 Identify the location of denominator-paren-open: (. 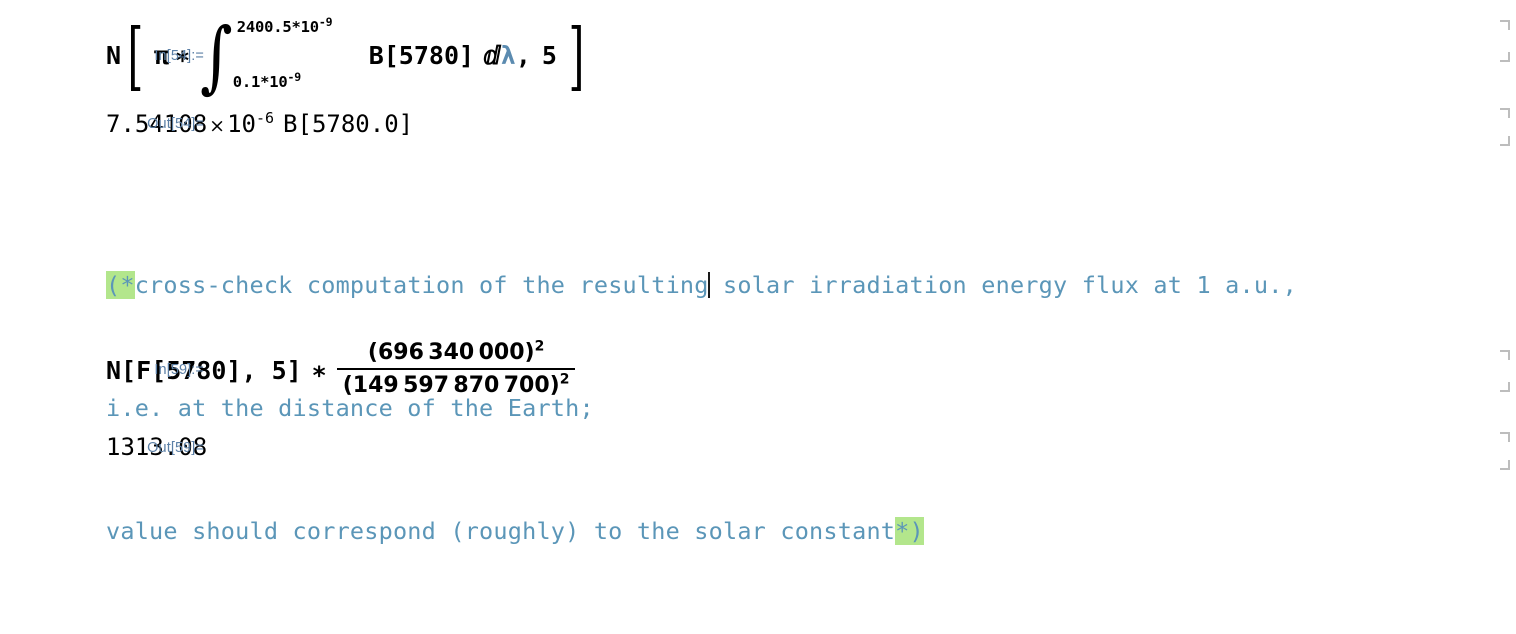
(347, 385).